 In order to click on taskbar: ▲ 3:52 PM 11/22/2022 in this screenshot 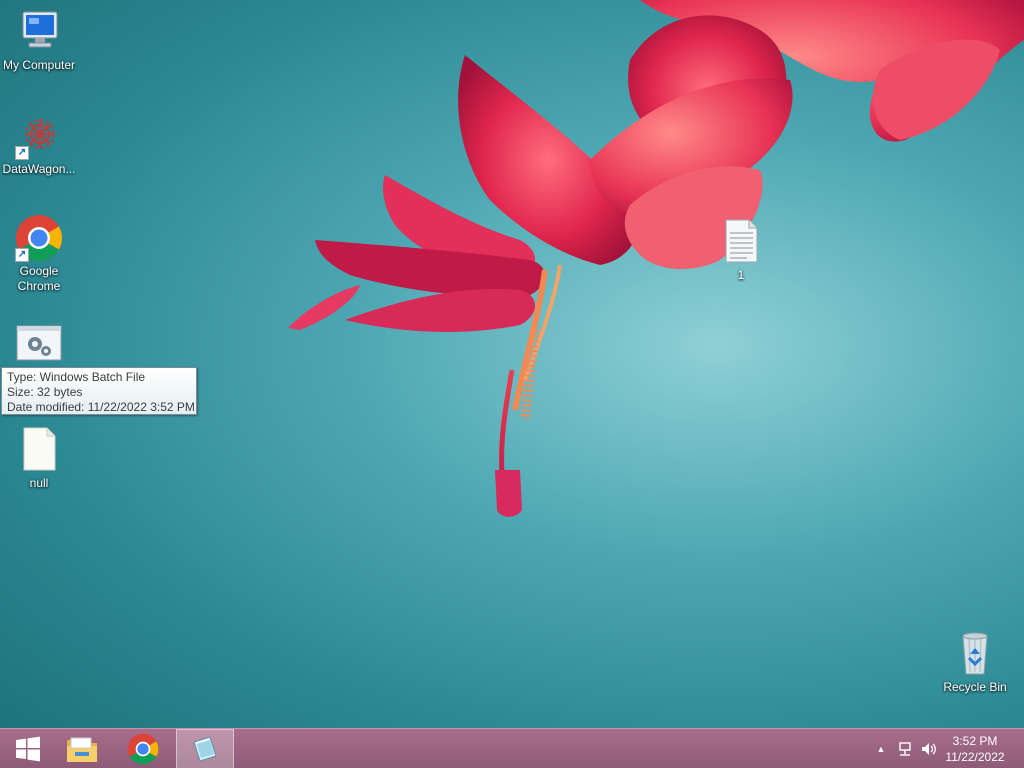, I will do `click(512, 748)`.